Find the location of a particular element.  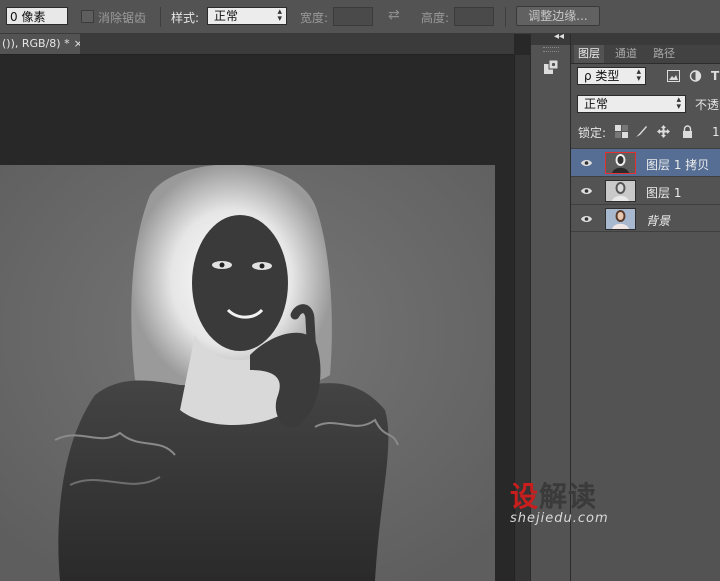

panel-grip-icon is located at coordinates (551, 49).